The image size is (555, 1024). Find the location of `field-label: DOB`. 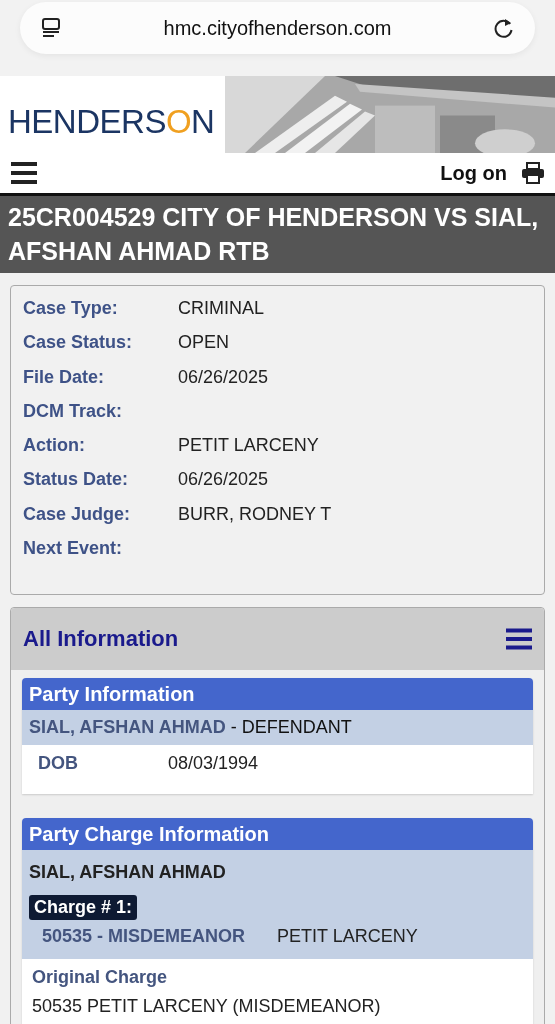

field-label: DOB is located at coordinates (58, 763).